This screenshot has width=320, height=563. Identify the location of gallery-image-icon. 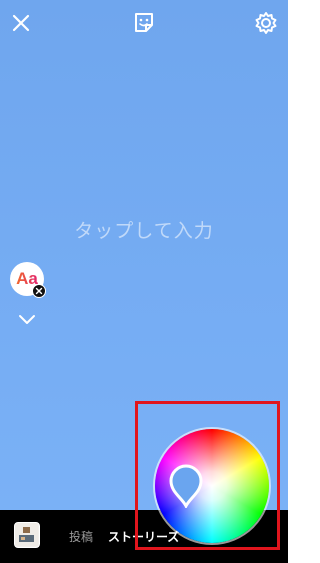
(26, 534).